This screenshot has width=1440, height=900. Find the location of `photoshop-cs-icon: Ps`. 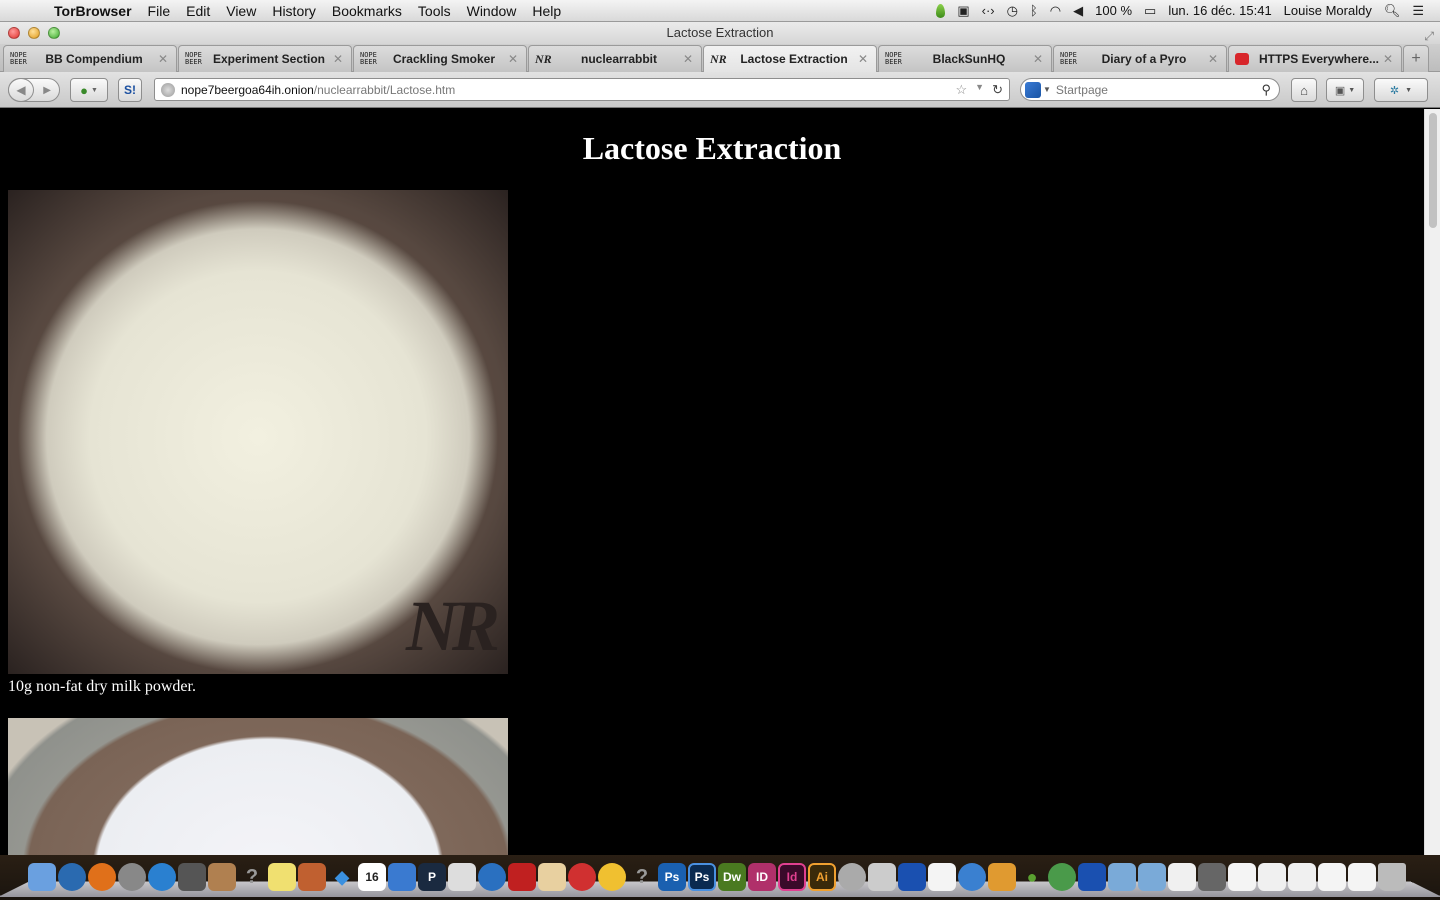

photoshop-cs-icon: Ps is located at coordinates (702, 877).